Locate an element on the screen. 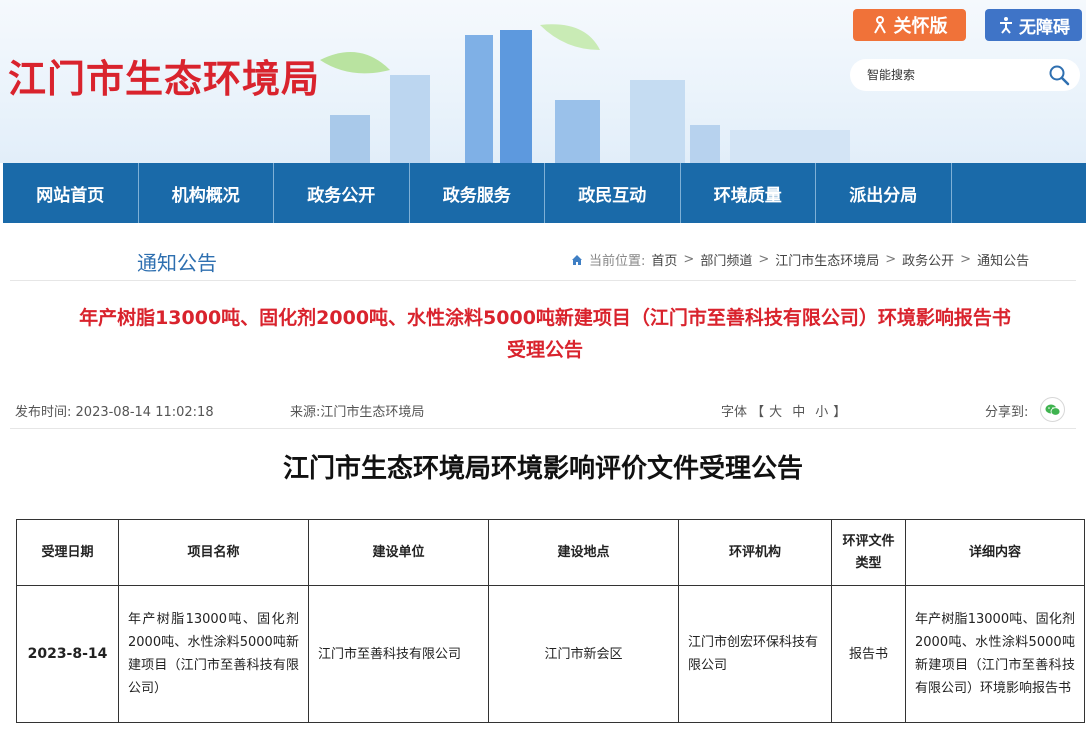 This screenshot has width=1086, height=732. nav-item-gov-services: 政务服务 is located at coordinates (477, 193).